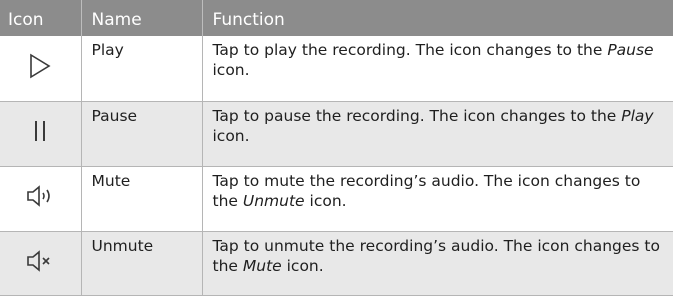  Describe the element at coordinates (26, 20) in the screenshot. I see `header-icon: Icon` at that location.